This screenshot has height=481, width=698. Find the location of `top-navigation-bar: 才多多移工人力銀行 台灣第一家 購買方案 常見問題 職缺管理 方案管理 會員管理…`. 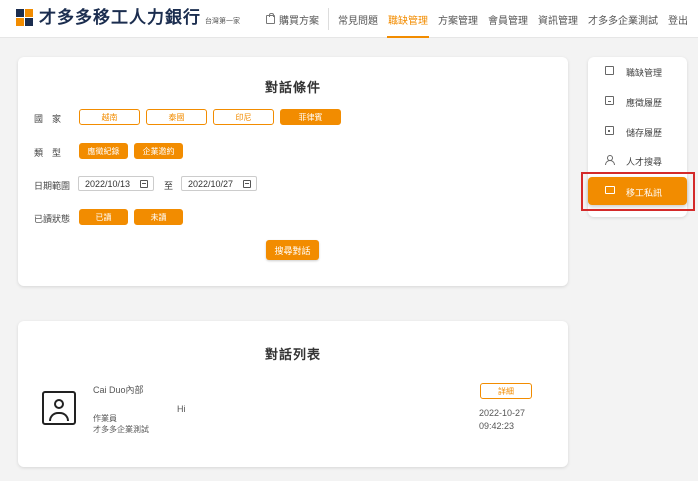

top-navigation-bar: 才多多移工人力銀行 台灣第一家 購買方案 常見問題 職缺管理 方案管理 會員管理… is located at coordinates (349, 19).